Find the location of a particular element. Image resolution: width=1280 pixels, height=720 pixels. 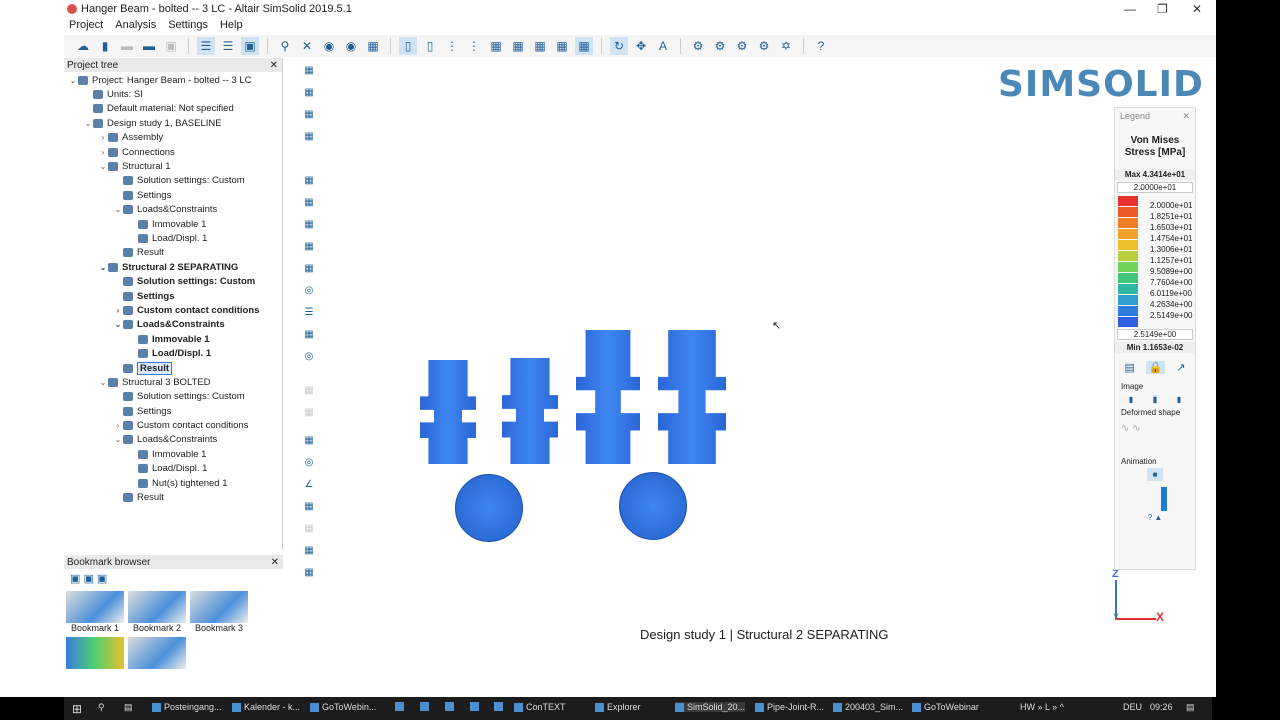

taskbar-app: Explorer is located at coordinates (618, 707).